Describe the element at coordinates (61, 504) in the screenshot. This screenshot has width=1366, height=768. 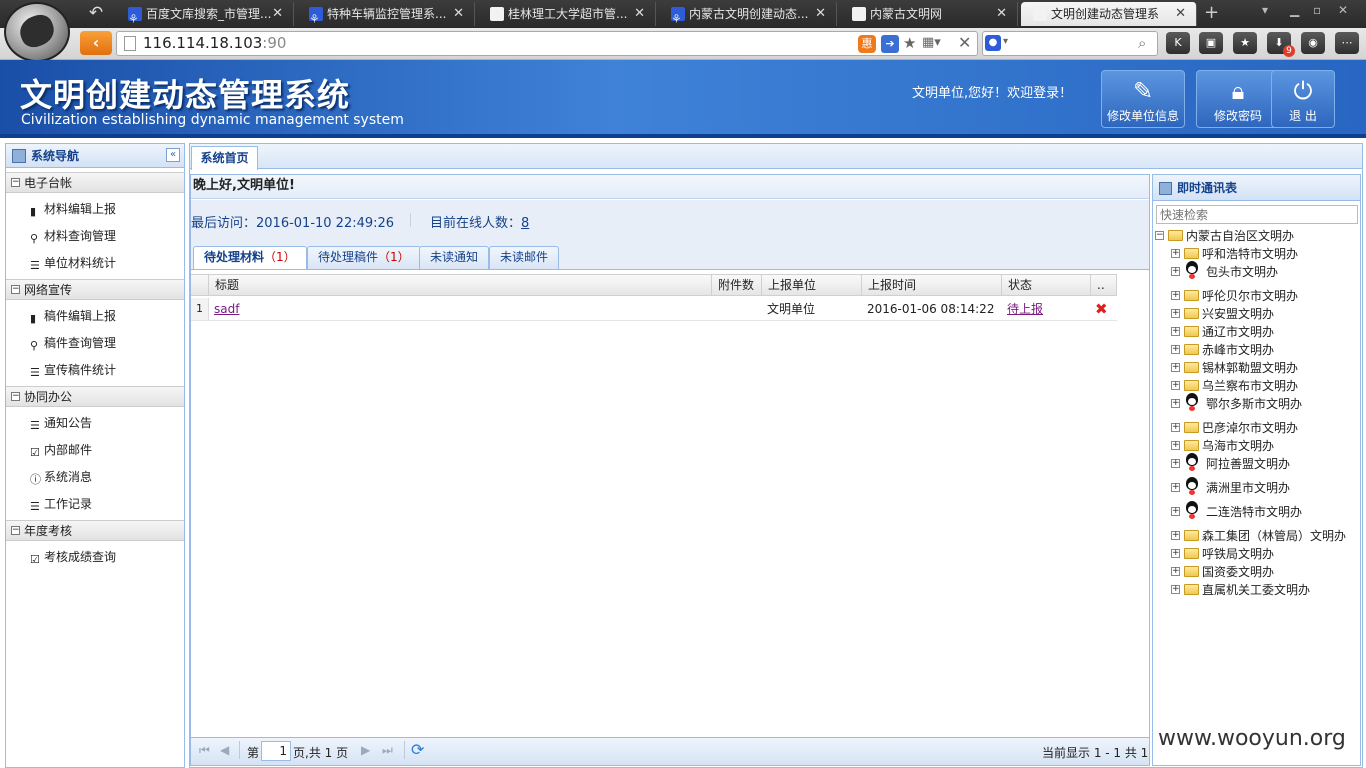
I see `sidebar-item-work-log: ☰ 工作记录` at that location.